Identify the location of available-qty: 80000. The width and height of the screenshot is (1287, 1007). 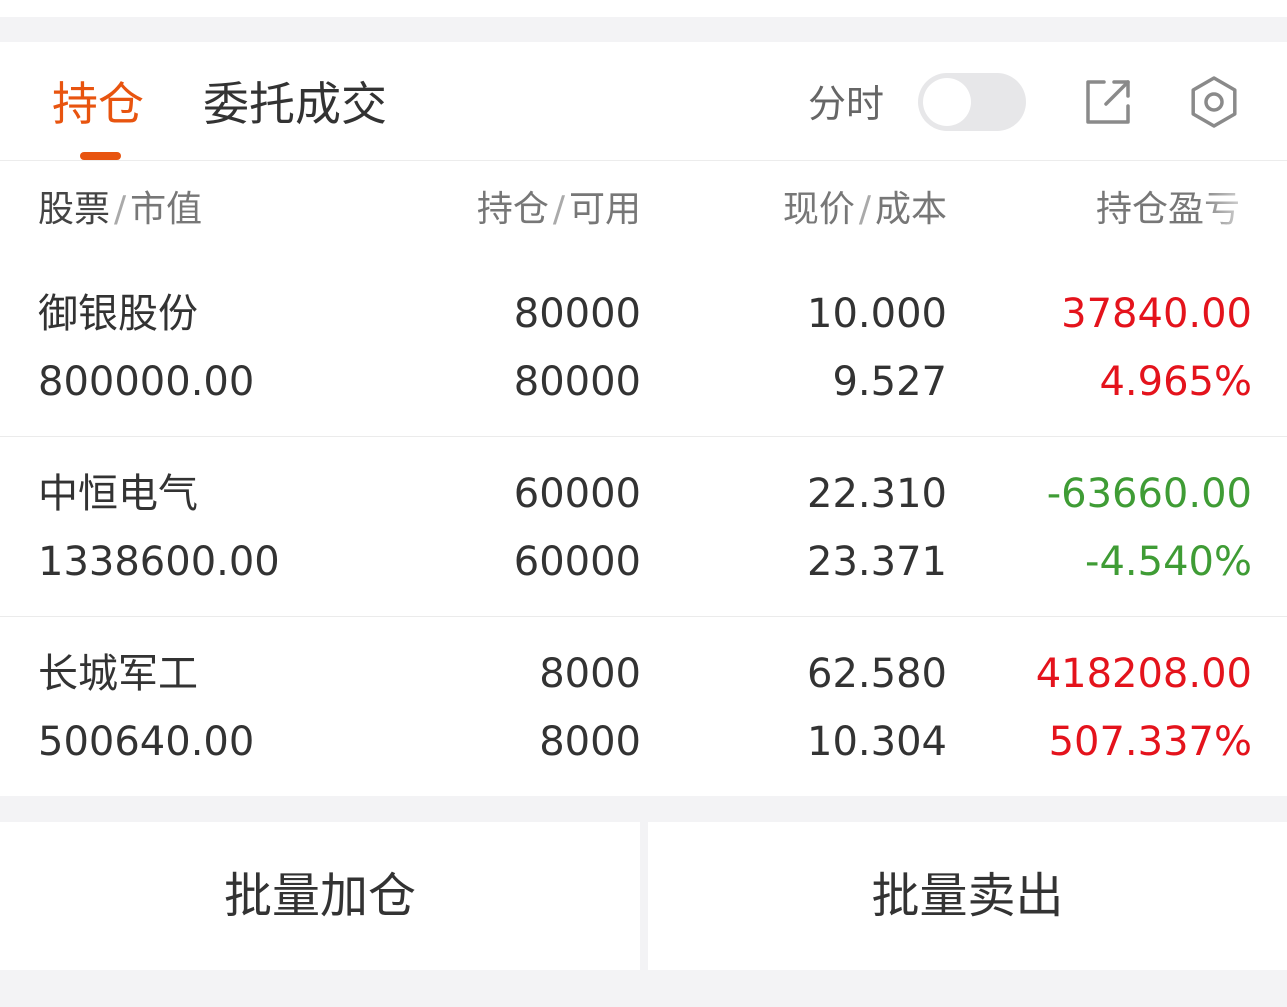
(577, 382).